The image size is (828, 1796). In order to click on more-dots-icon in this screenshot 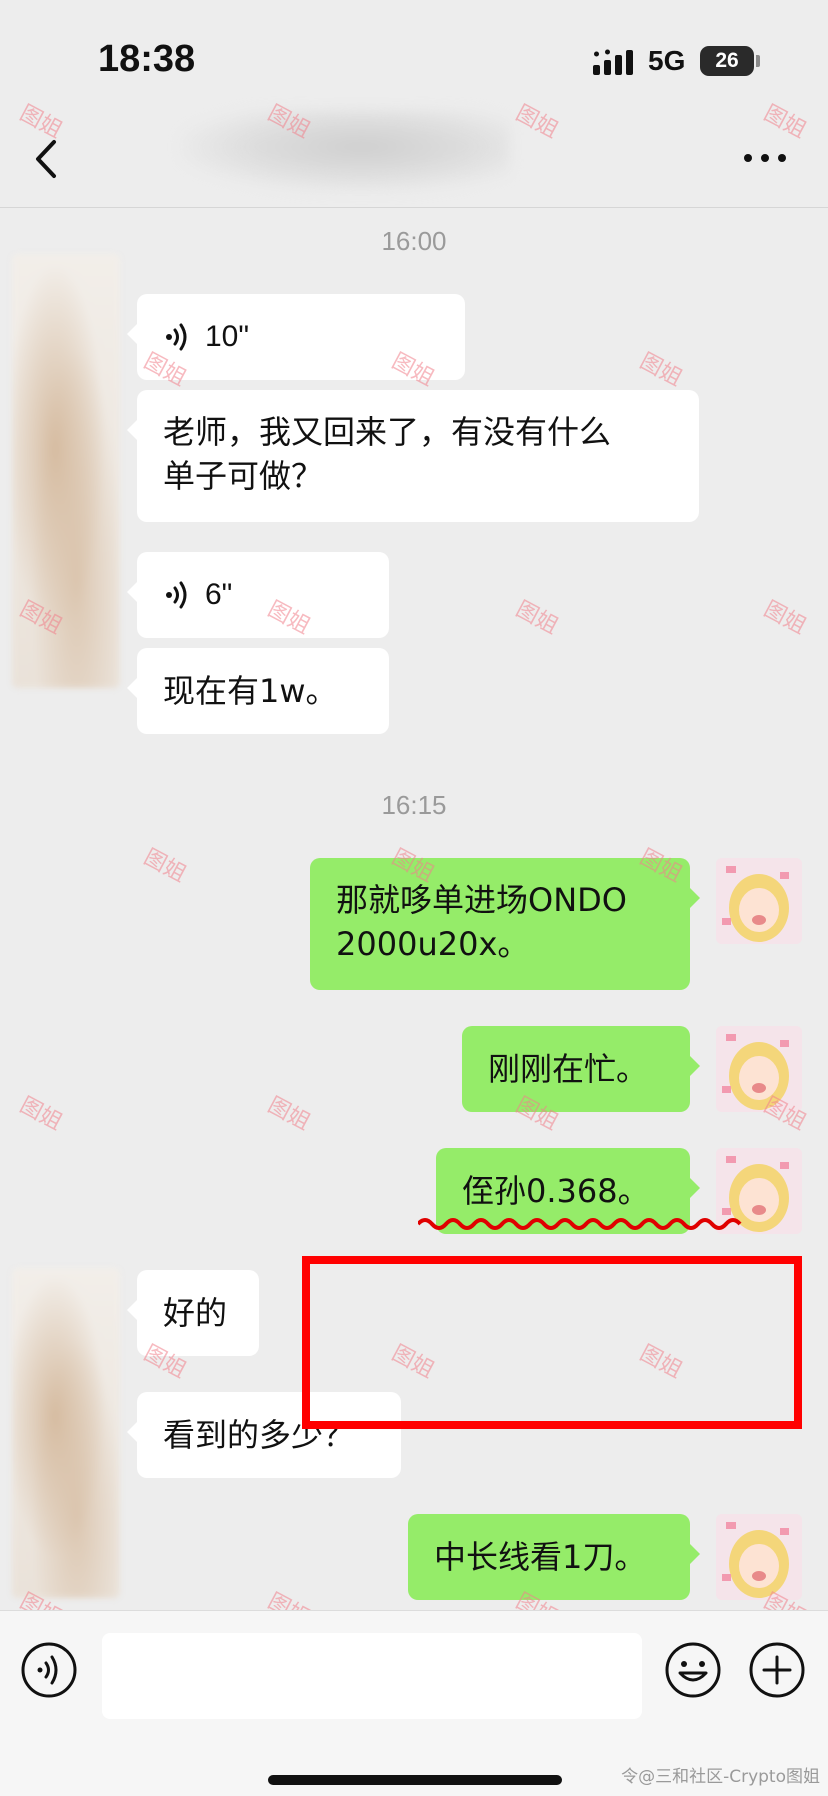, I will do `click(767, 161)`.